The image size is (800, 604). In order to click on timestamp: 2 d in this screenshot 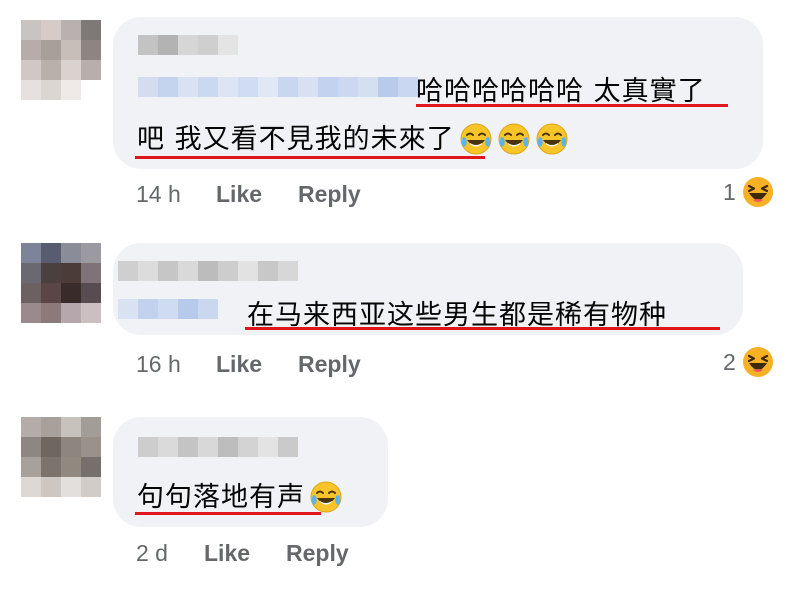, I will do `click(152, 553)`.